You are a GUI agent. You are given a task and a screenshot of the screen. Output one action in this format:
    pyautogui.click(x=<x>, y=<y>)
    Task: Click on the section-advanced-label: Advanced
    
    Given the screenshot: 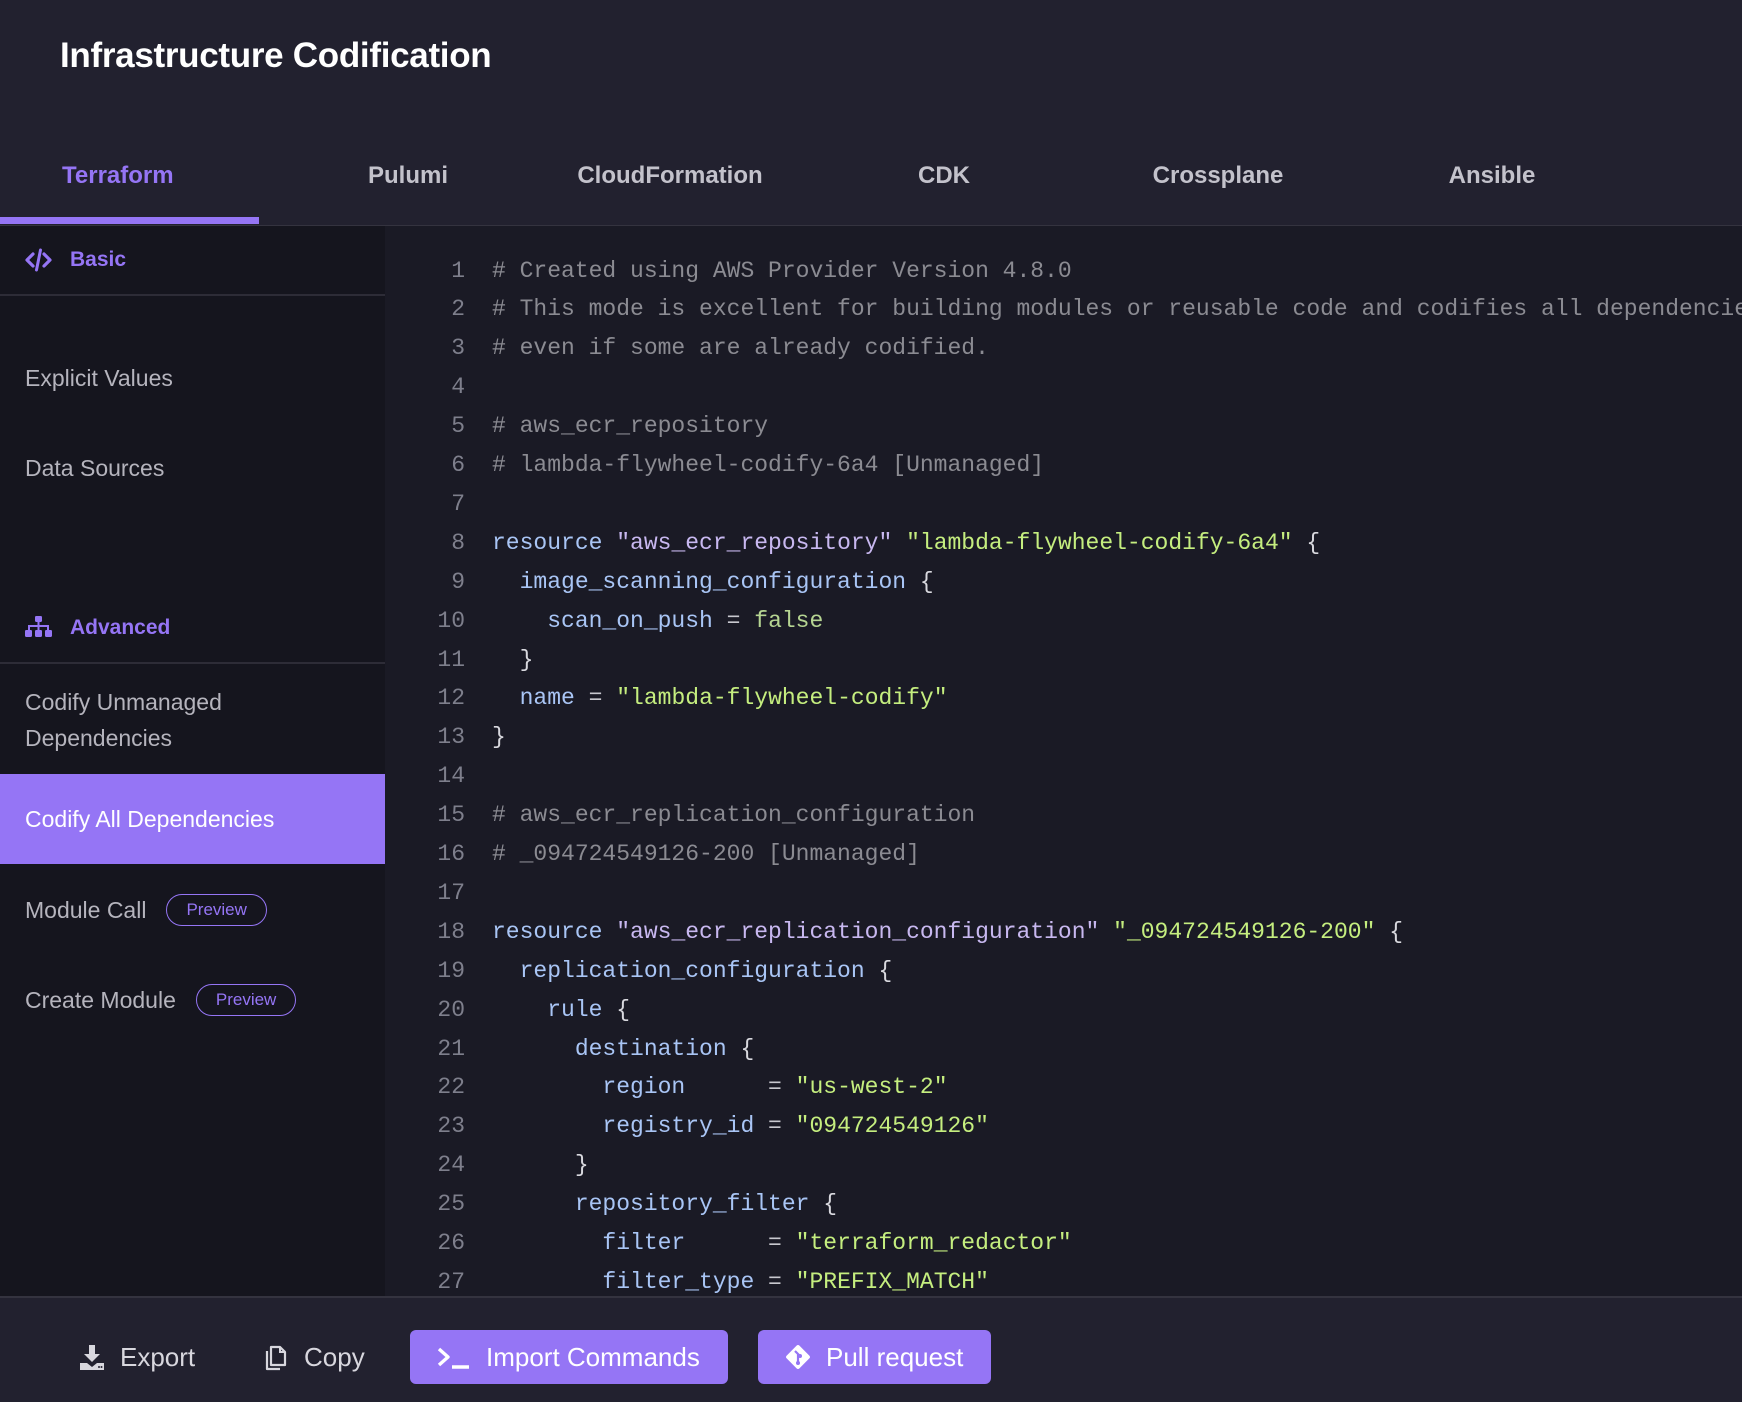 What is the action you would take?
    pyautogui.click(x=120, y=627)
    